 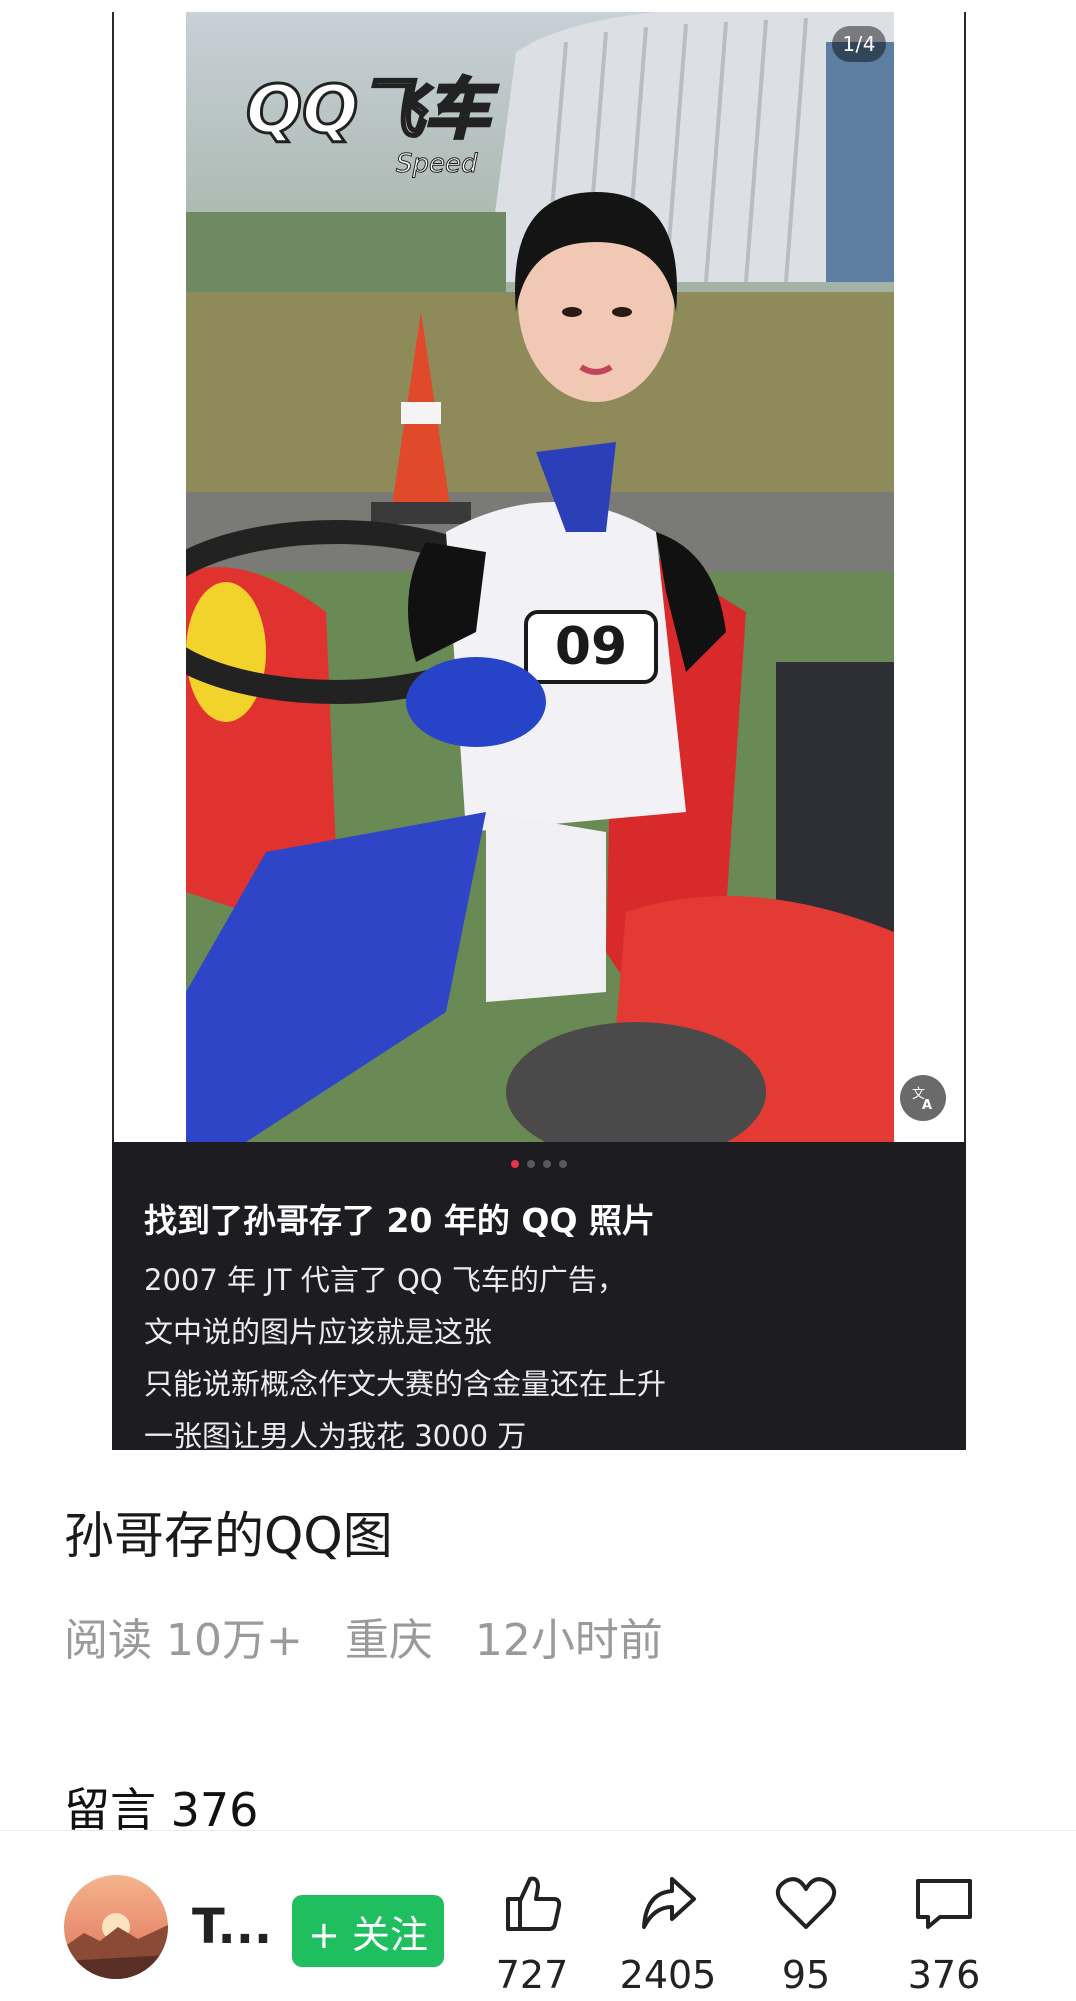 What do you see at coordinates (368, 1931) in the screenshot?
I see `follow-button: + 关注` at bounding box center [368, 1931].